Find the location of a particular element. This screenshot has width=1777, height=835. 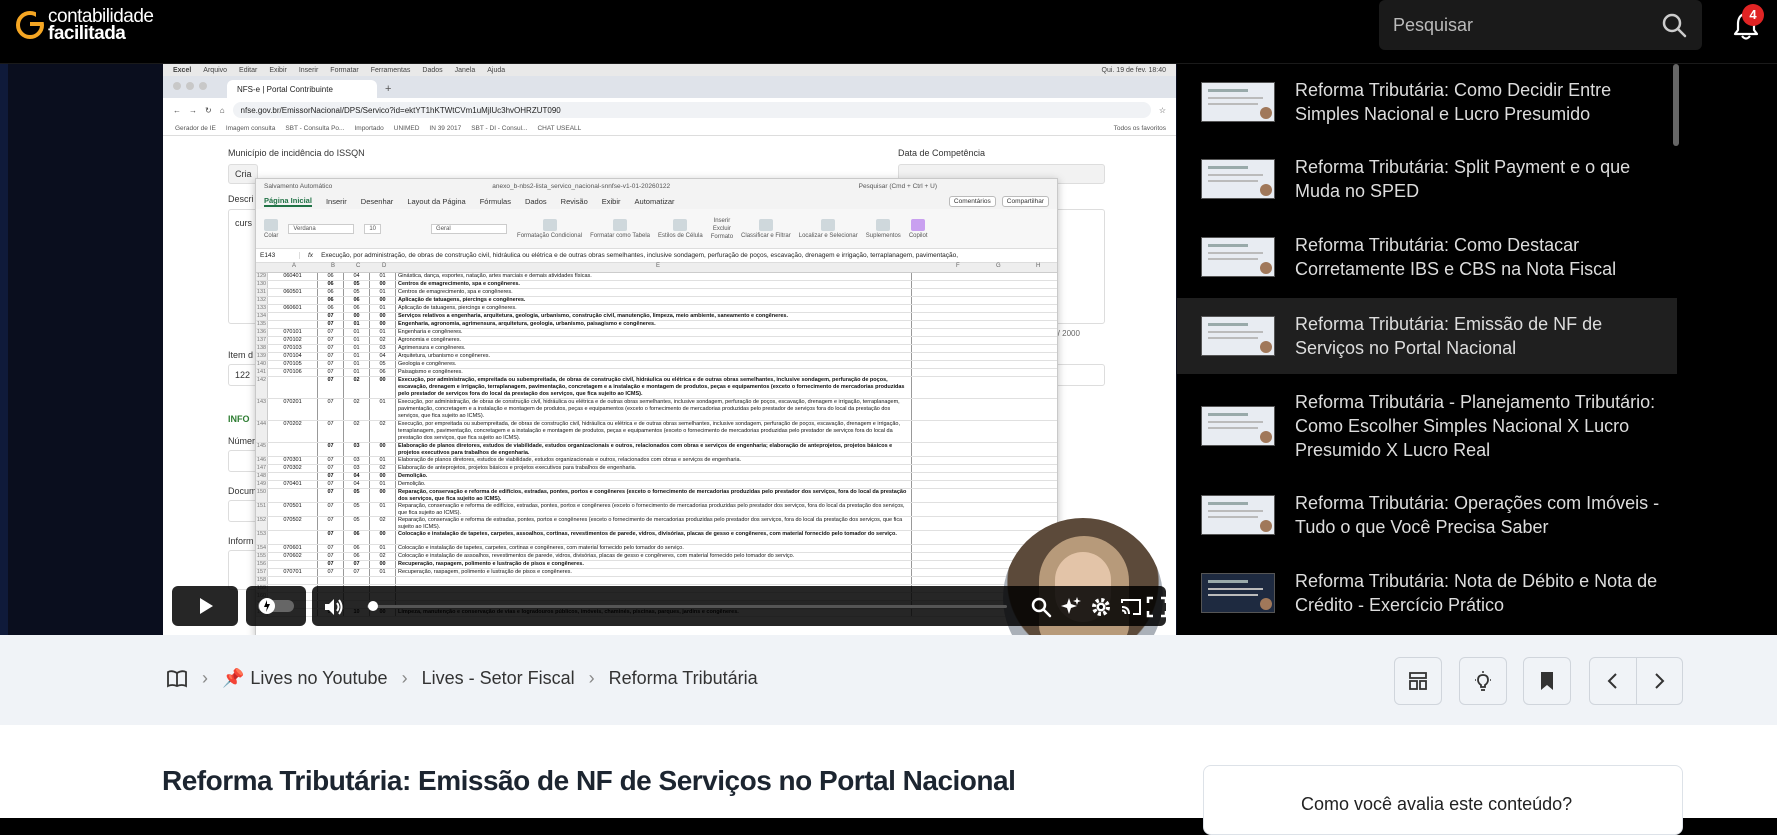

bookmark-button is located at coordinates (1547, 681).